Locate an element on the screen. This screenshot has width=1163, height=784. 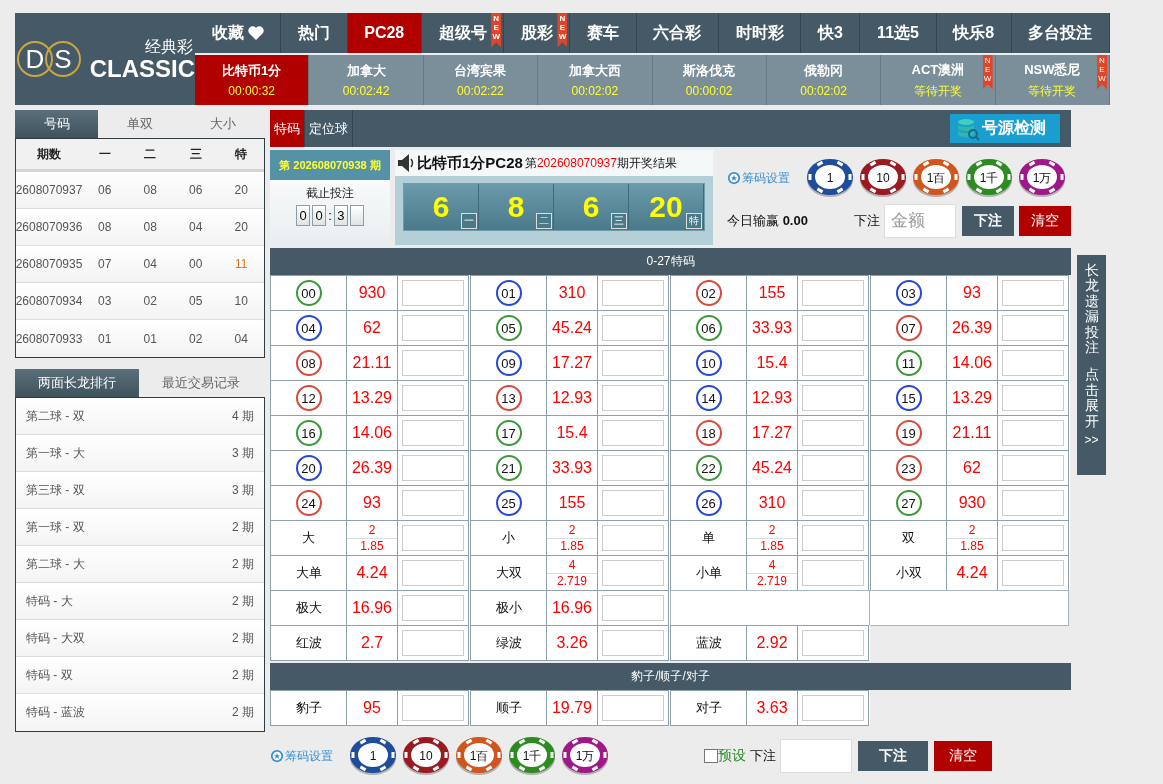
odds-value: 33.93 is located at coordinates (571, 468).